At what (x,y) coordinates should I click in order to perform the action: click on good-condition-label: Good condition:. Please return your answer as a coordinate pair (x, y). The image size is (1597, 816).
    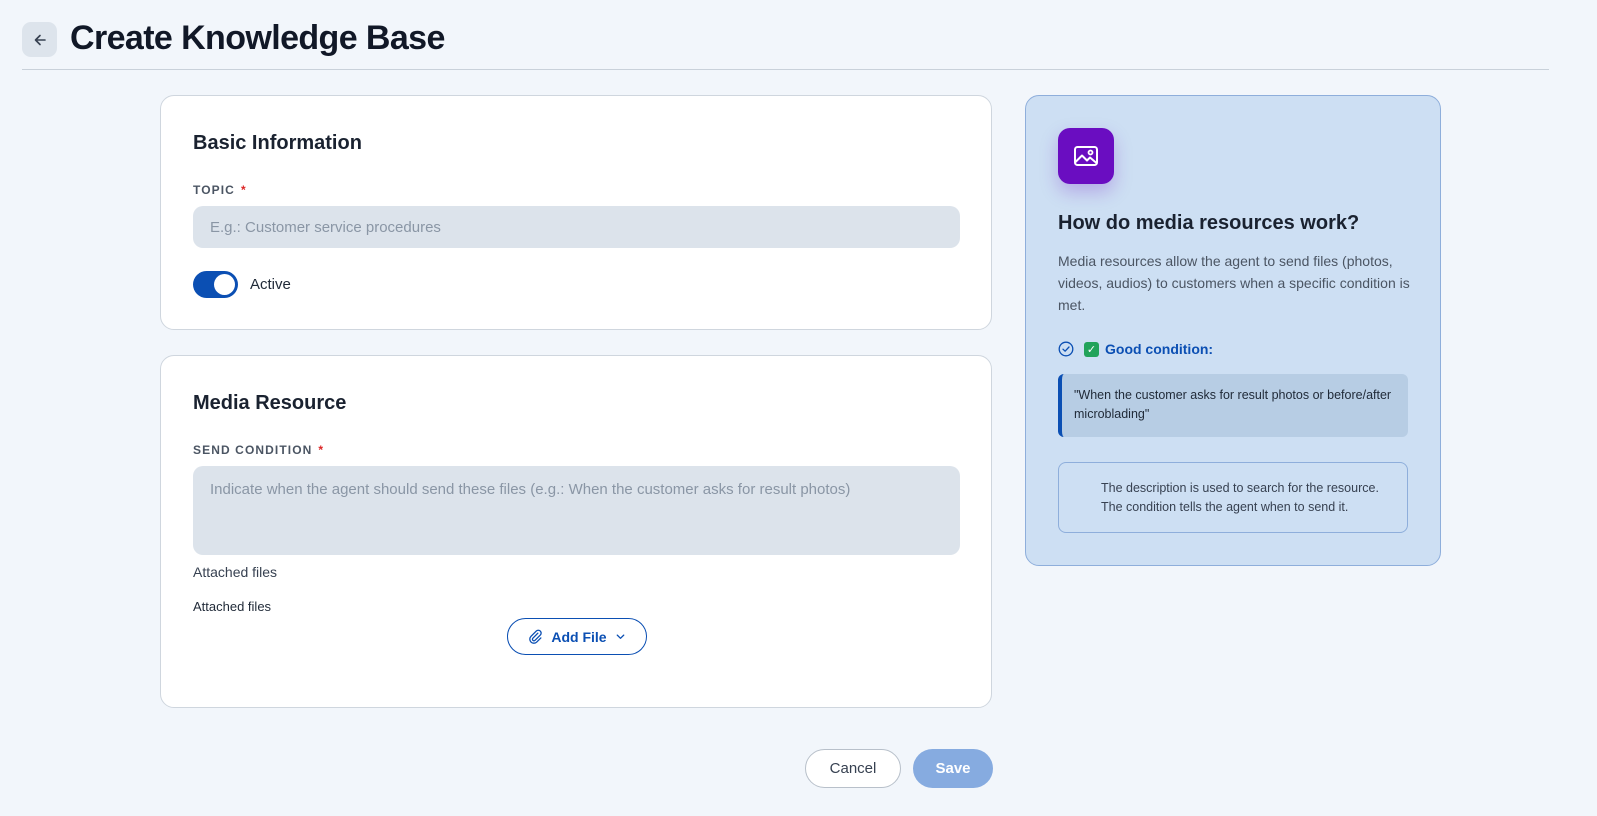
    Looking at the image, I should click on (1159, 349).